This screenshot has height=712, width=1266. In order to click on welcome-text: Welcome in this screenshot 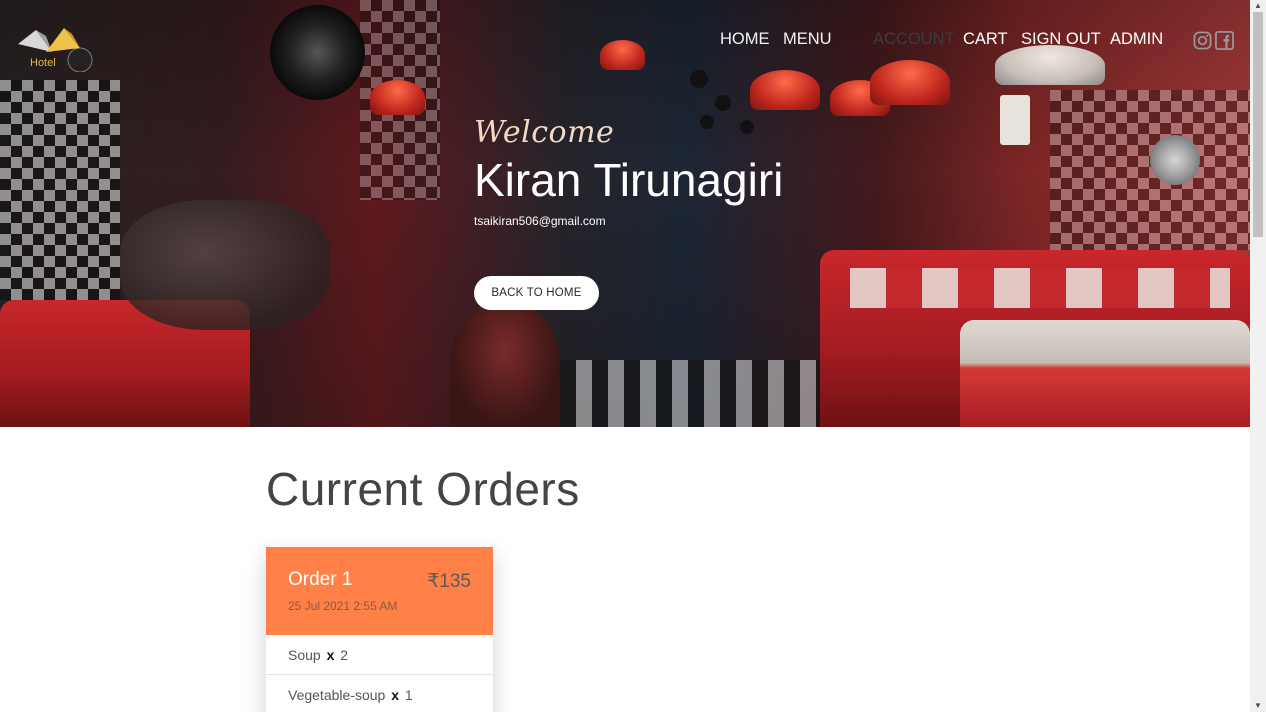, I will do `click(544, 132)`.